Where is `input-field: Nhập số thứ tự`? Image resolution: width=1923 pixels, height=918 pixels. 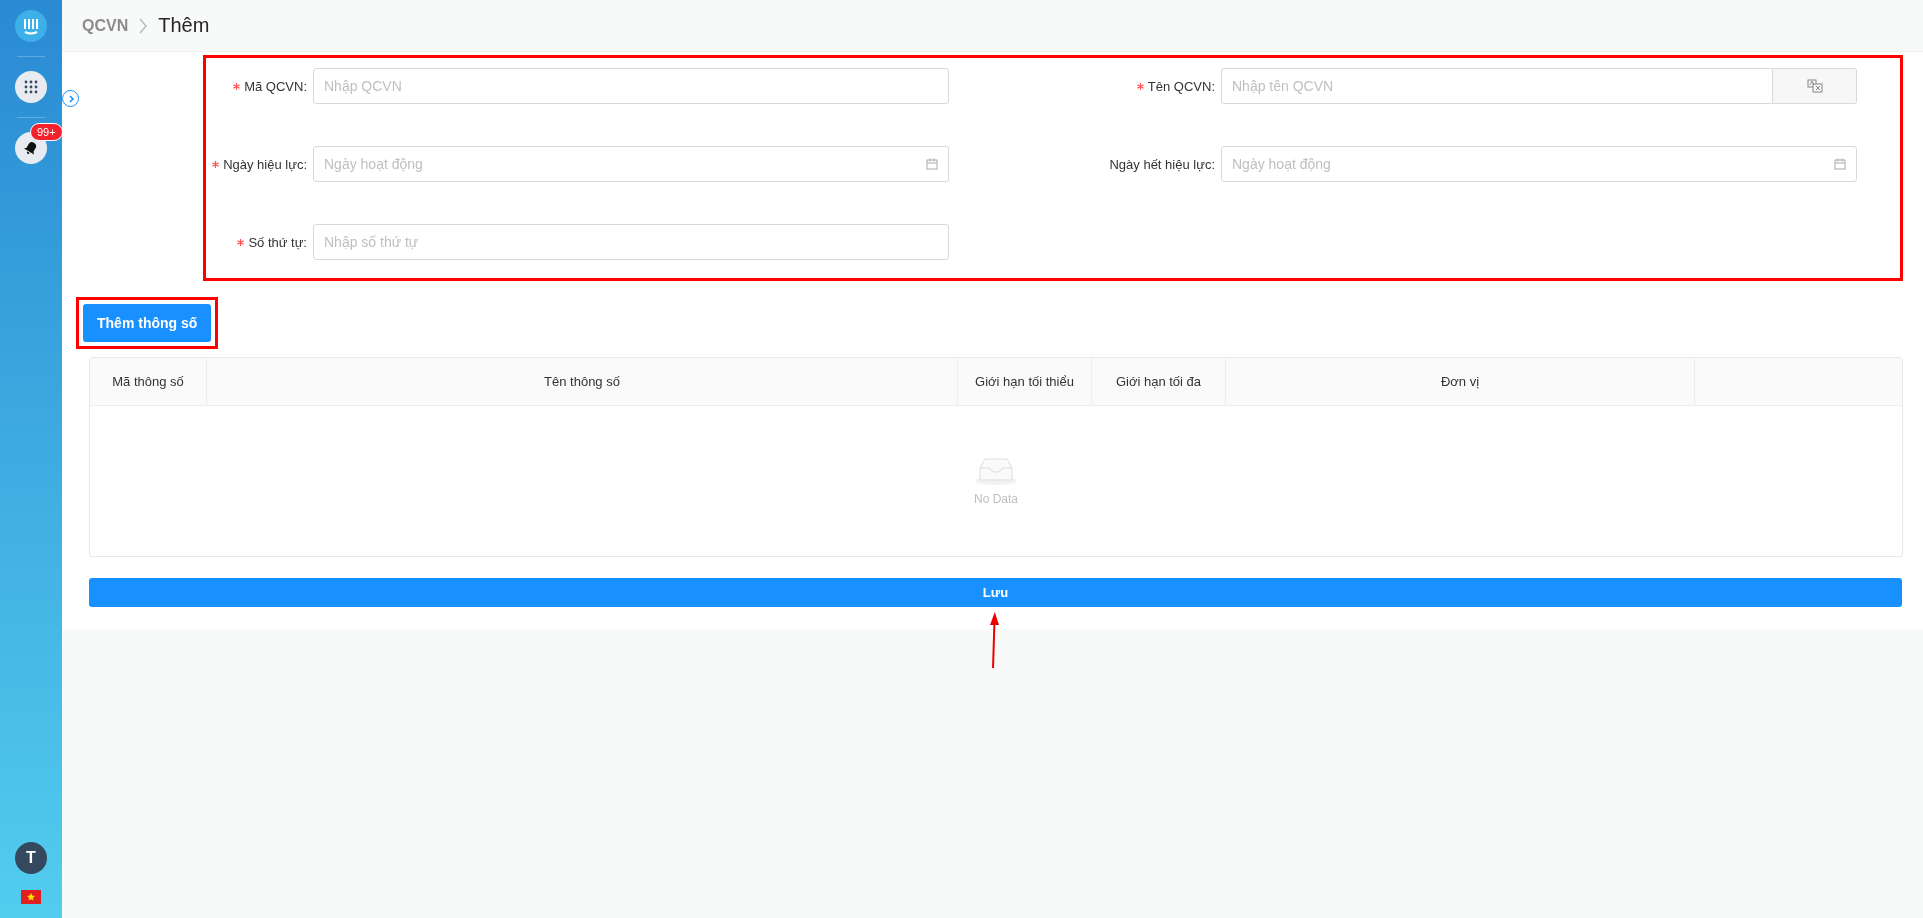
input-field: Nhập số thứ tự is located at coordinates (631, 242).